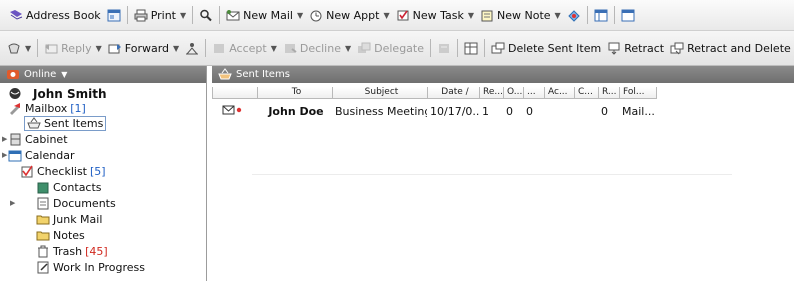 Image resolution: width=794 pixels, height=281 pixels. I want to click on new-note-button: New Note ▼, so click(520, 15).